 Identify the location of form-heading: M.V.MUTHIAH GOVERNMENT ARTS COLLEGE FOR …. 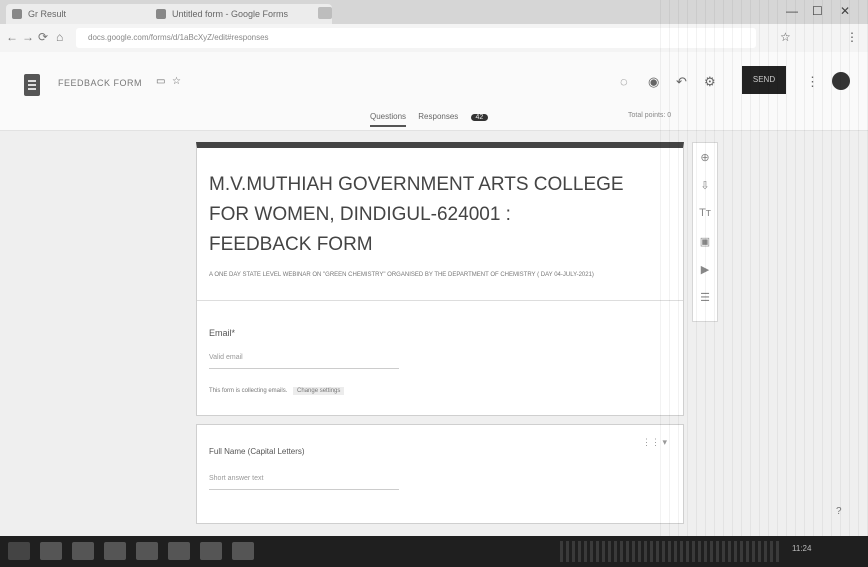
(439, 215).